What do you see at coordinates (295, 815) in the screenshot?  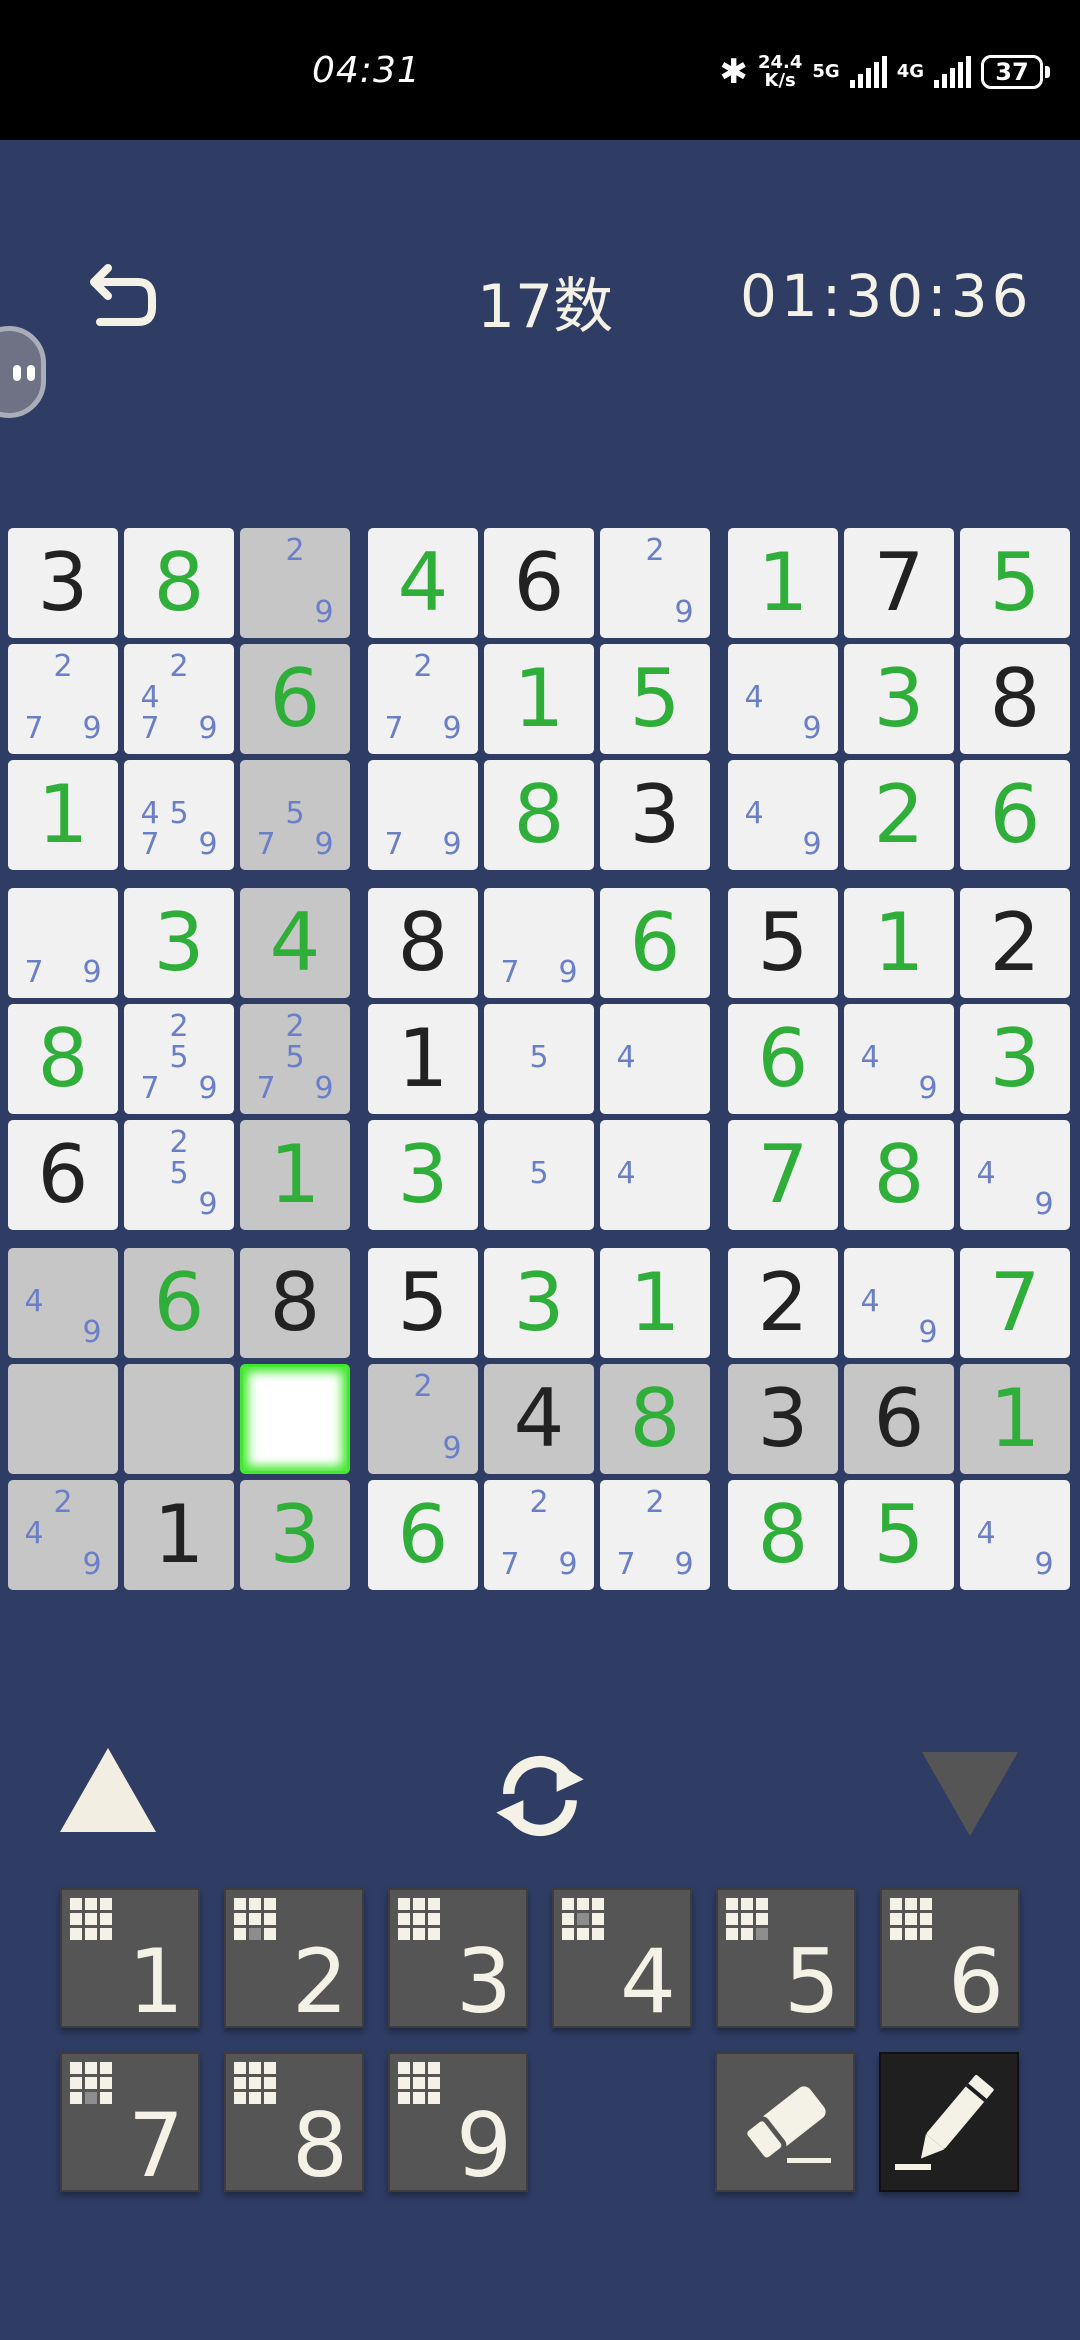 I see `sudoku-cell: 57 9` at bounding box center [295, 815].